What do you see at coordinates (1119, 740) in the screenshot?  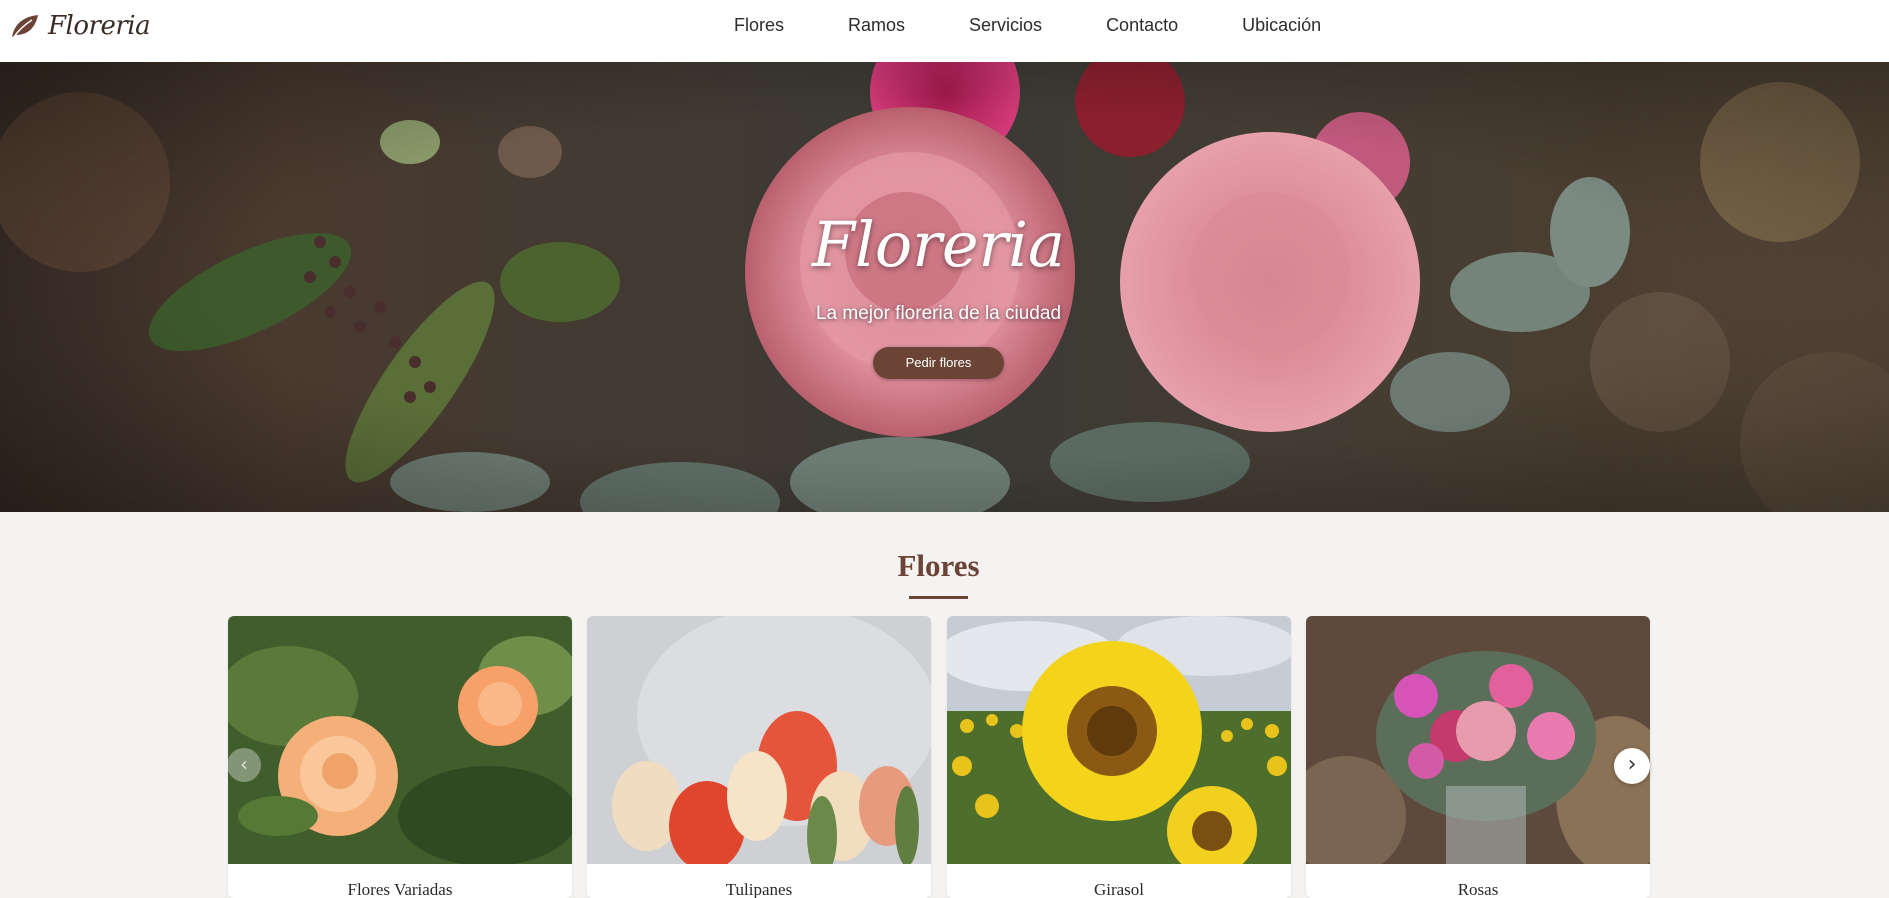 I see `card-image-sunflower` at bounding box center [1119, 740].